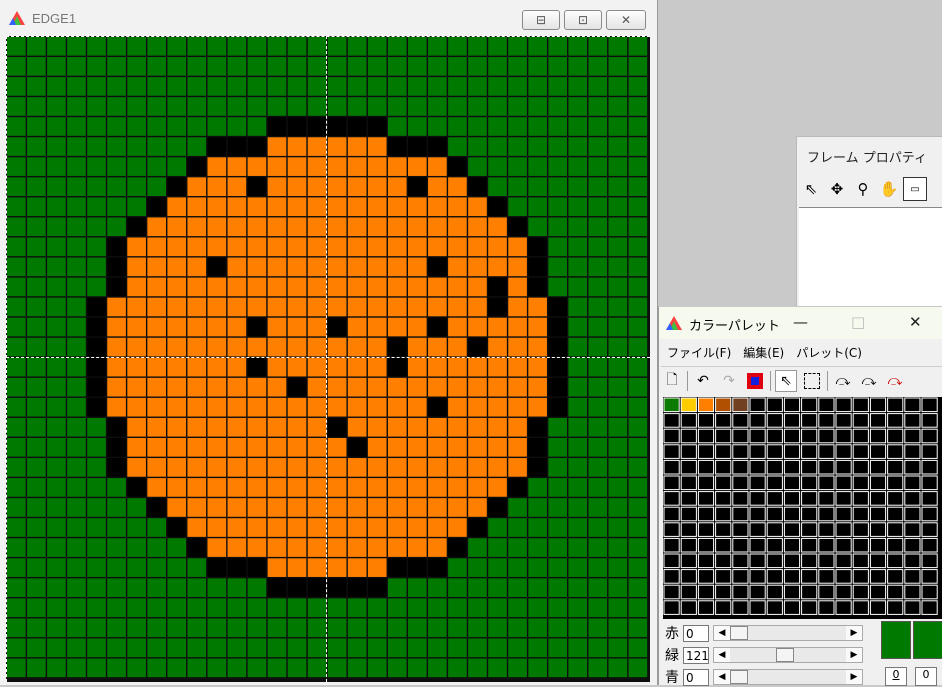 The width and height of the screenshot is (942, 687). I want to click on red-slider: ◀ ▶, so click(788, 633).